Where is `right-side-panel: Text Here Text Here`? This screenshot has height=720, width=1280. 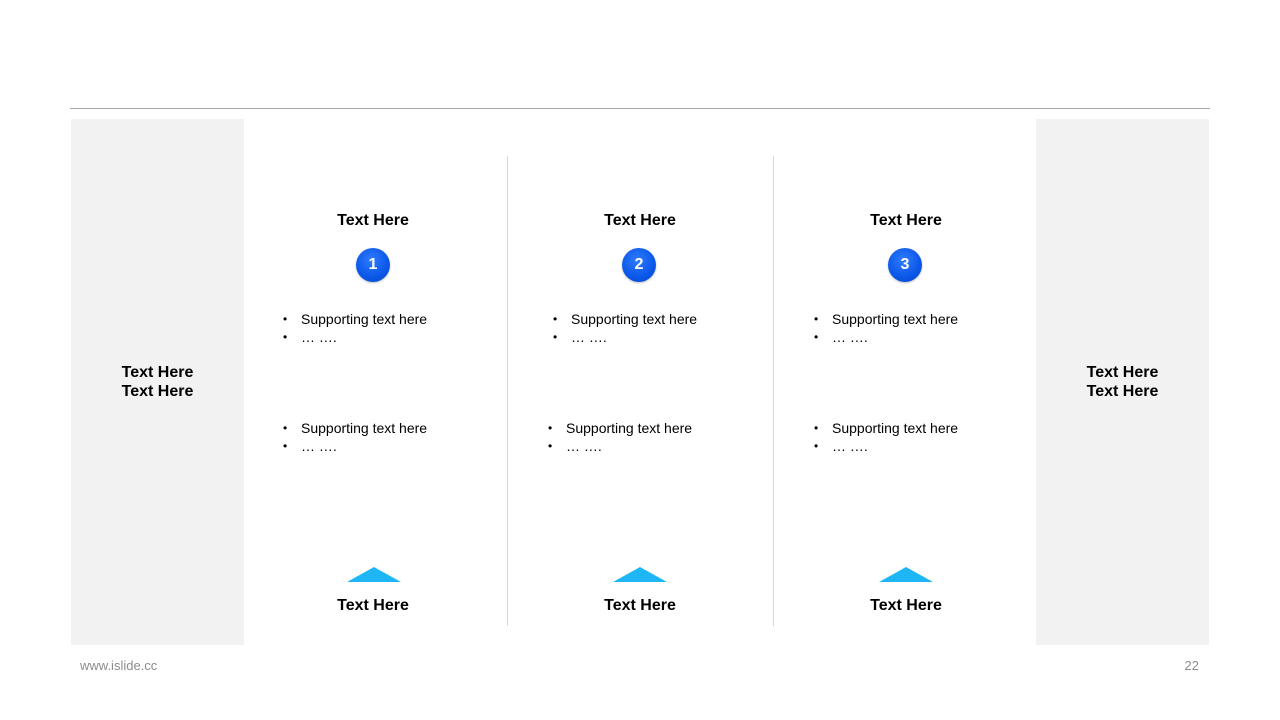 right-side-panel: Text Here Text Here is located at coordinates (1122, 382).